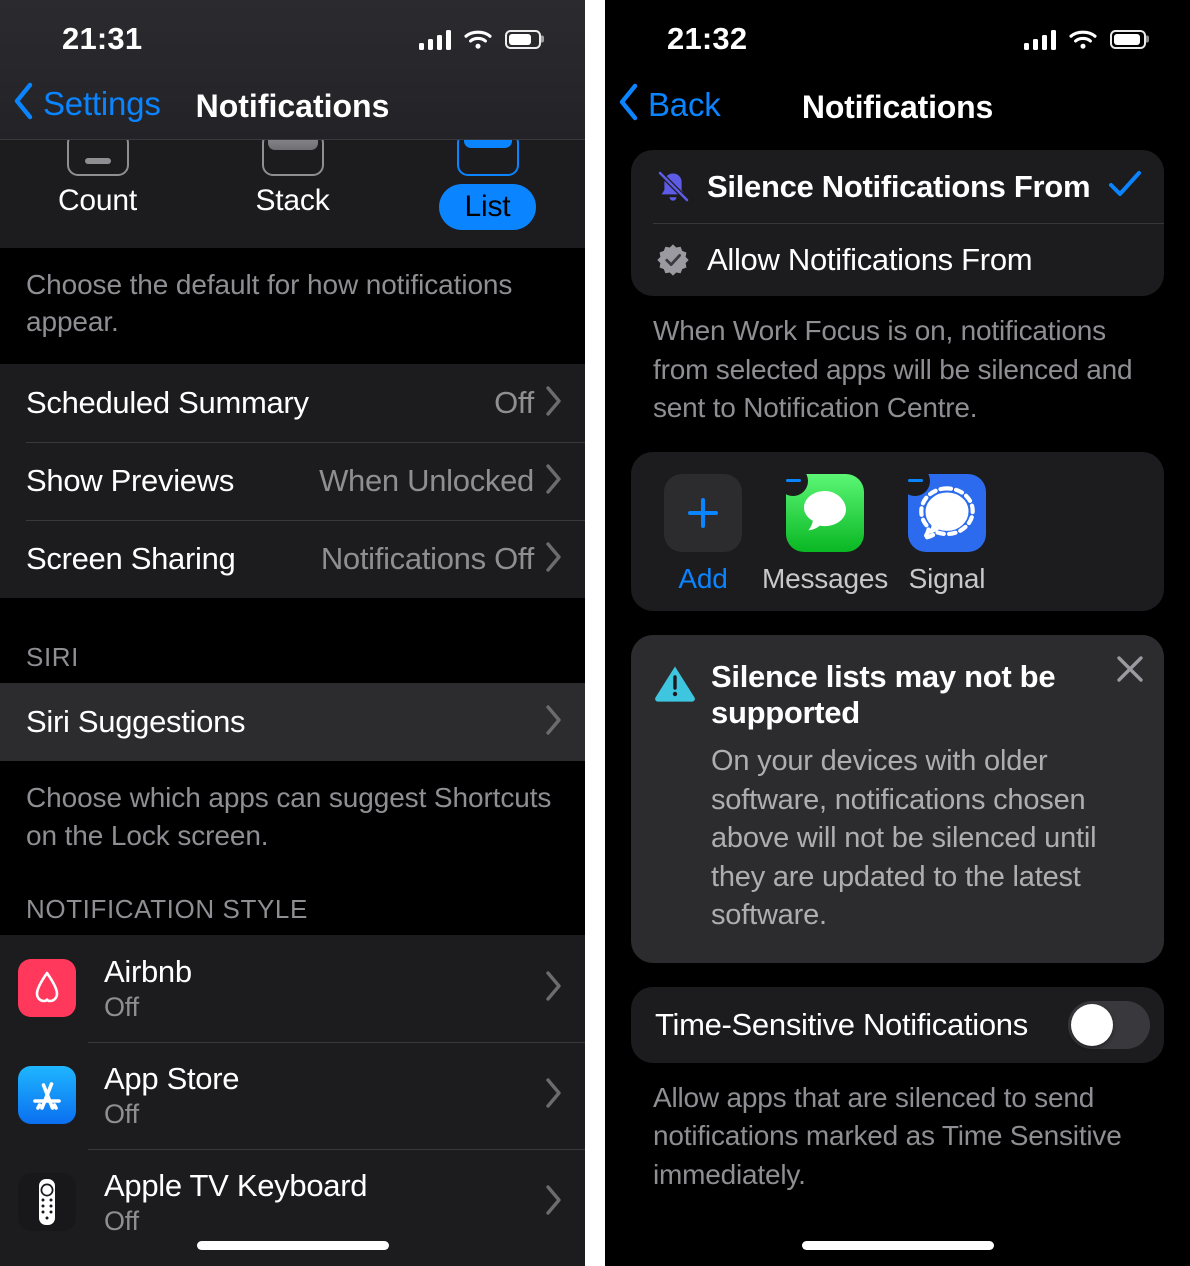 This screenshot has height=1266, width=1190. Describe the element at coordinates (47, 1202) in the screenshot. I see `apple-tv-remote-app-icon` at that location.